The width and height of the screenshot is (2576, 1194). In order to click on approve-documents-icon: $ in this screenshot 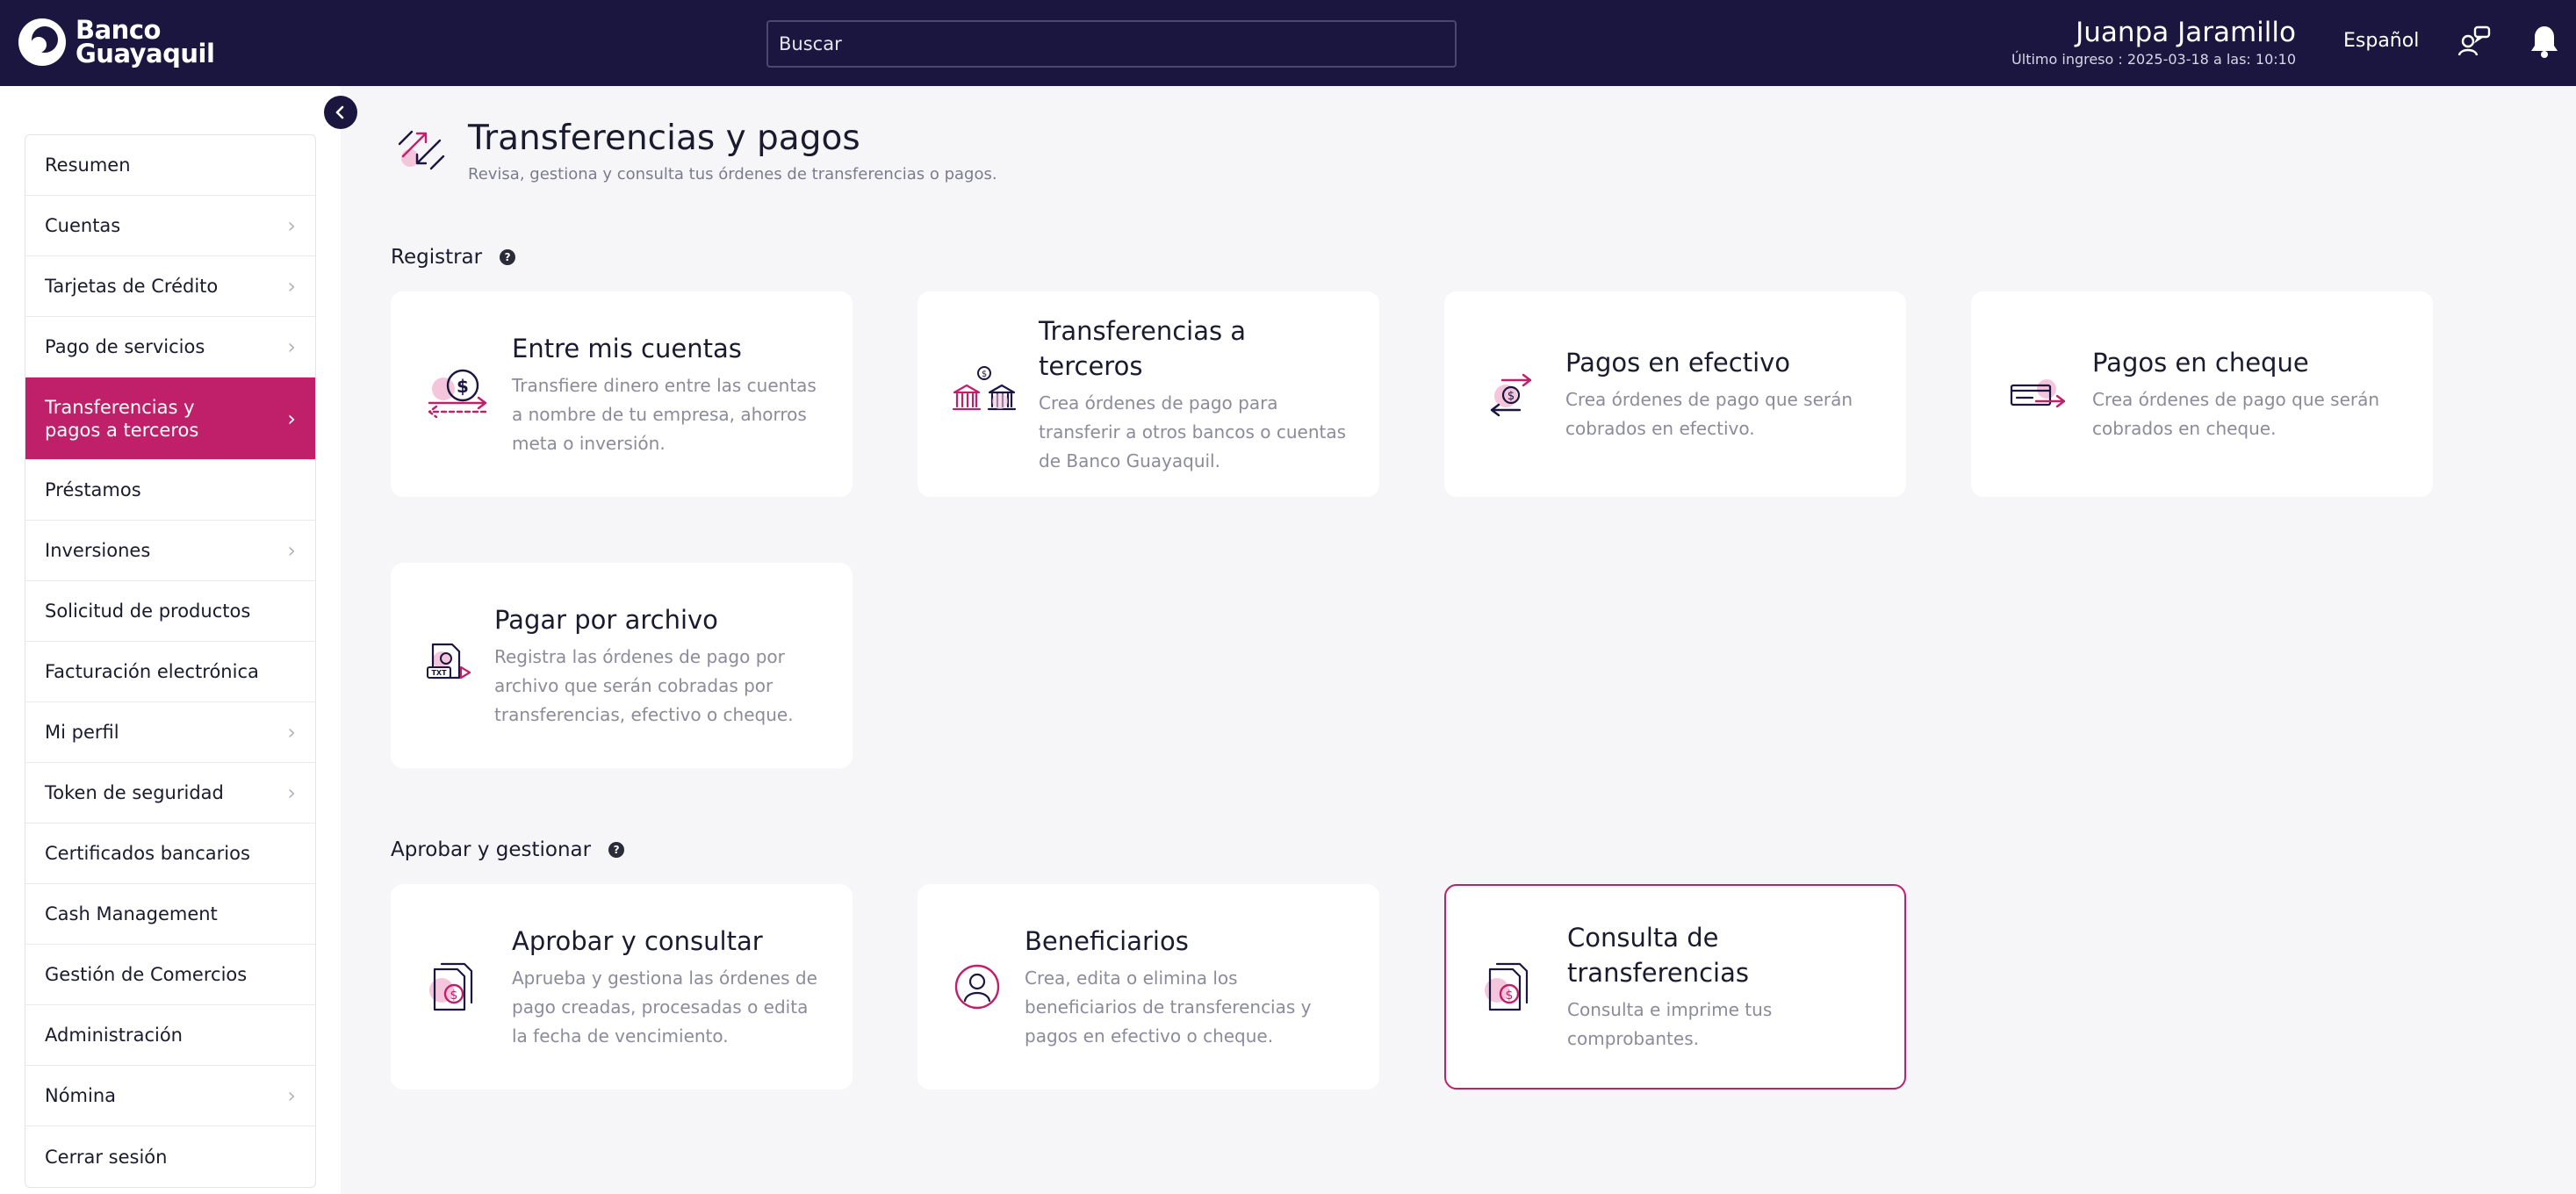, I will do `click(457, 987)`.